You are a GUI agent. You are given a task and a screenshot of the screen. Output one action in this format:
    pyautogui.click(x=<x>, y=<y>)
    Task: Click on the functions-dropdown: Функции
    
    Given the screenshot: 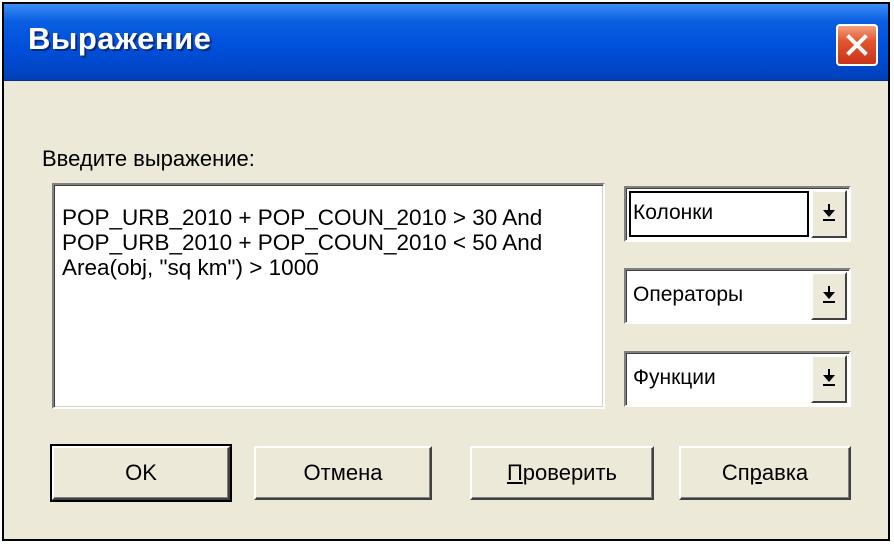 What is the action you would take?
    pyautogui.click(x=737, y=379)
    